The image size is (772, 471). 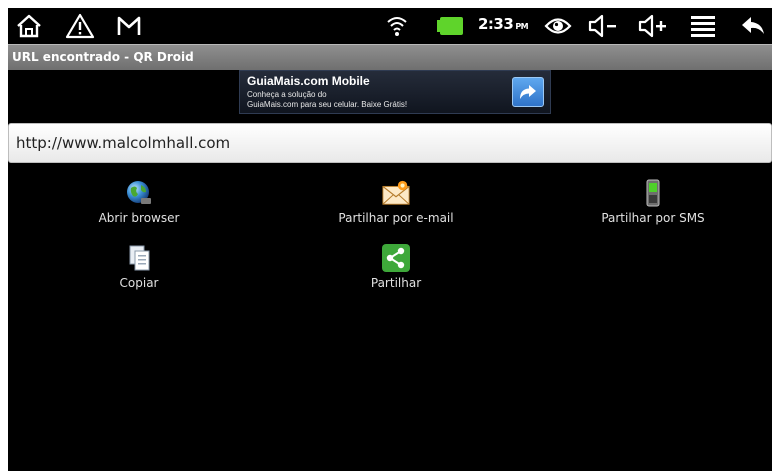 I want to click on warning-icon, so click(x=80, y=26).